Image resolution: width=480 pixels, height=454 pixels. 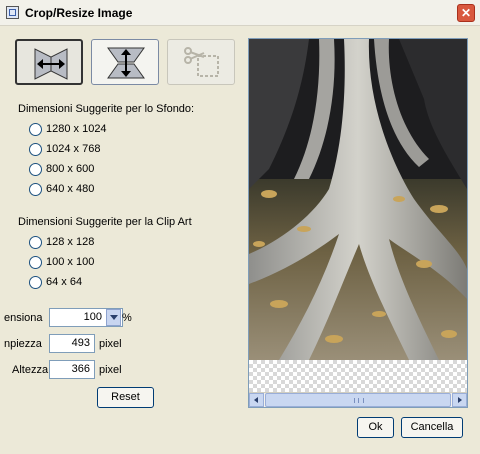 I want to click on horizontal-scrollbar, so click(x=358, y=399).